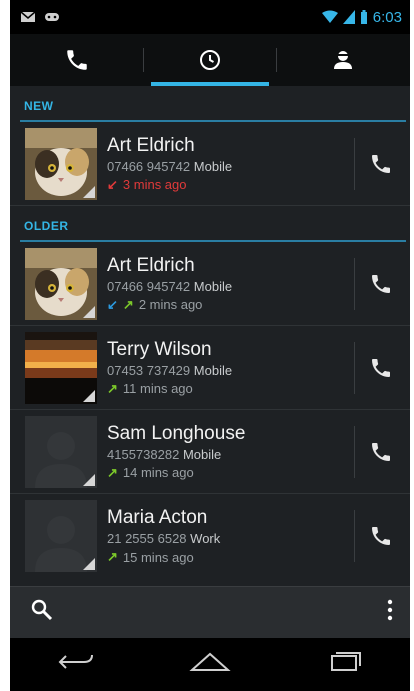  Describe the element at coordinates (112, 184) in the screenshot. I see `missed-call-icon: ↙` at that location.